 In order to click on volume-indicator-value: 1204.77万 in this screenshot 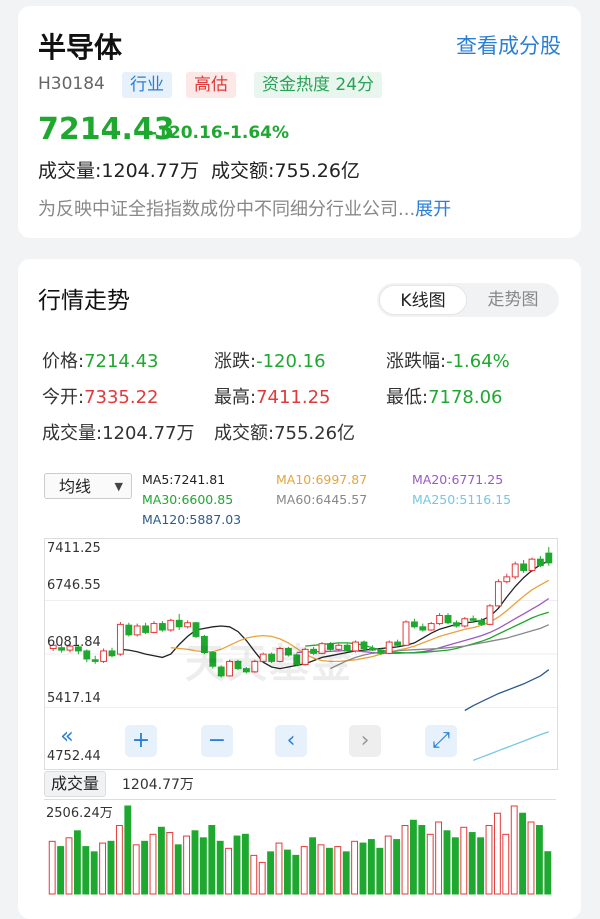, I will do `click(158, 785)`.